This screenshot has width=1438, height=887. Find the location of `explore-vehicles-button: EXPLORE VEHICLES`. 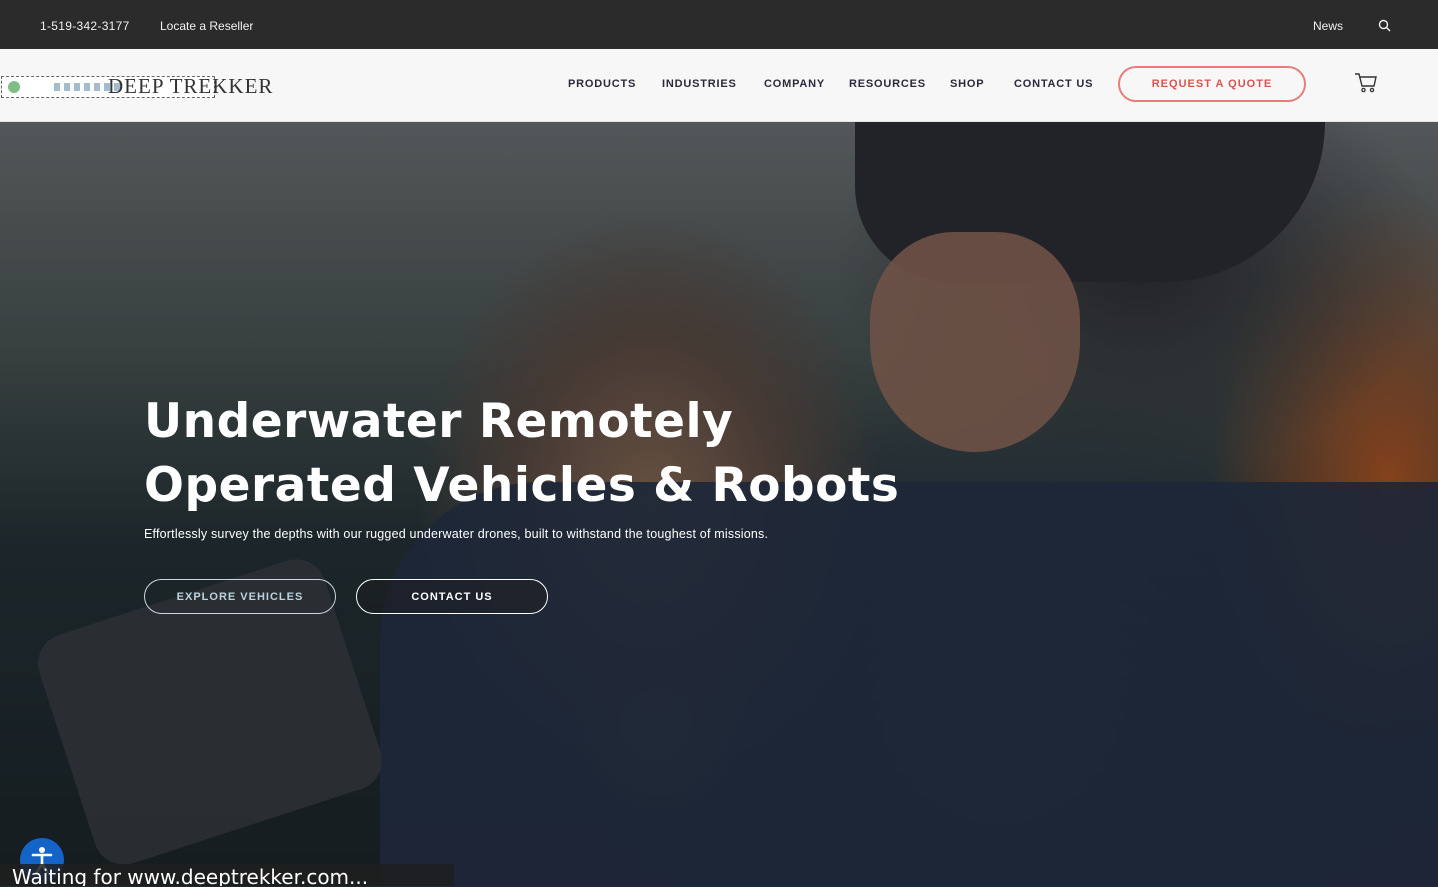

explore-vehicles-button: EXPLORE VEHICLES is located at coordinates (240, 596).